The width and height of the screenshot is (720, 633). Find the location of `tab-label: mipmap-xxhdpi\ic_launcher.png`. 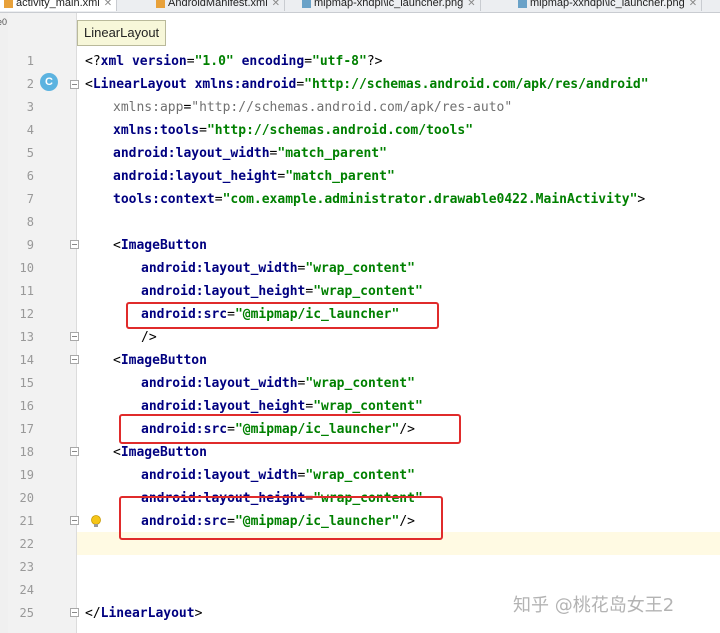

tab-label: mipmap-xxhdpi\ic_launcher.png is located at coordinates (607, 4).